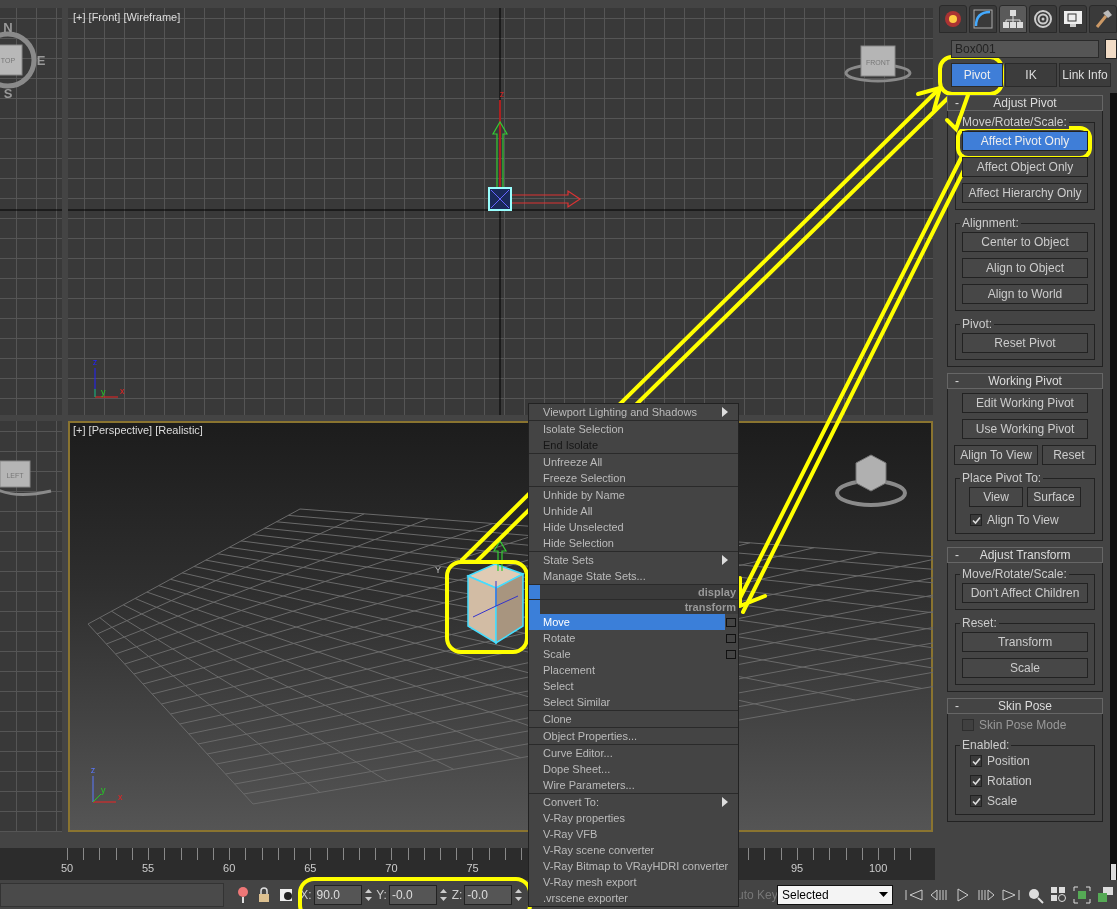 The width and height of the screenshot is (1117, 909). Describe the element at coordinates (67, 868) in the screenshot. I see `frame-number: 50` at that location.